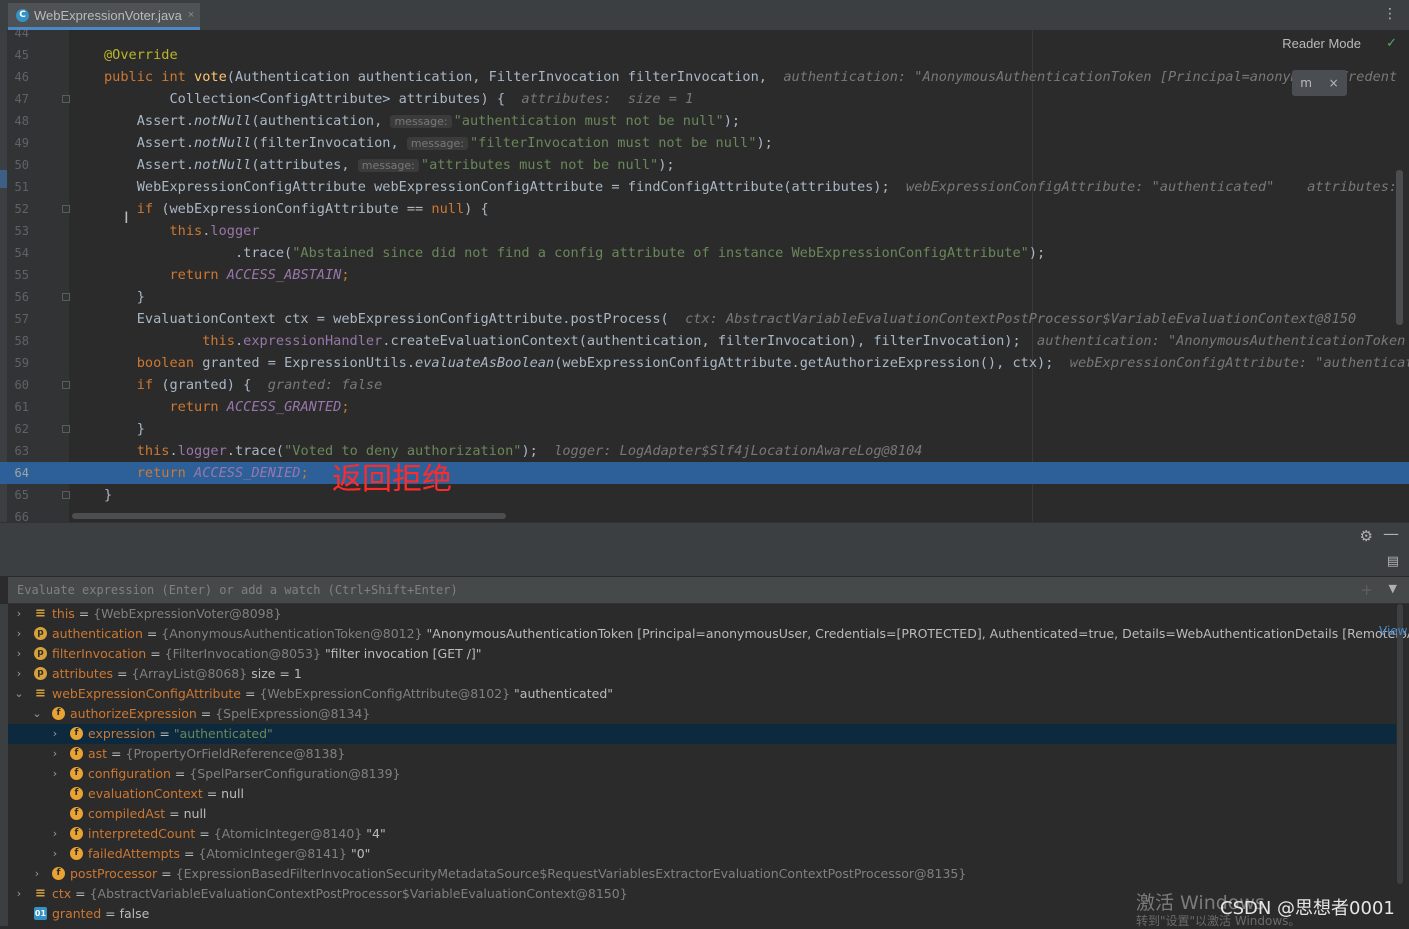 This screenshot has width=1409, height=929. What do you see at coordinates (18, 429) in the screenshot?
I see `line-number: 62` at bounding box center [18, 429].